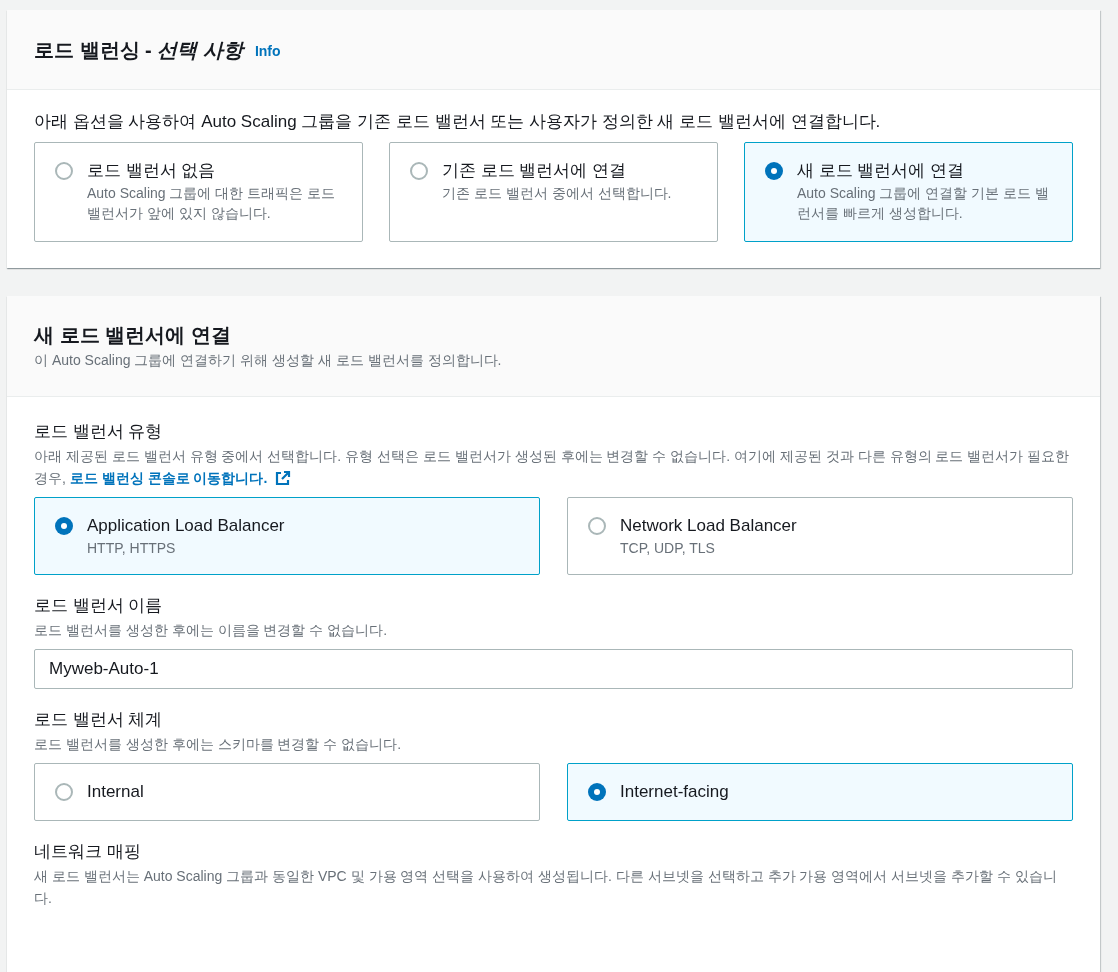 The width and height of the screenshot is (1118, 972). What do you see at coordinates (546, 887) in the screenshot?
I see `field-description: 새 로드 밸런서는 Auto Scaling 그룹과 동일한 VPC 및 가용 영역 선택을 사용하여 생성됩니다. 다른 서브넷을 선택하고 추가 가용 영역에서 서브넷을 추가할 수 있습니다.` at bounding box center [546, 887].